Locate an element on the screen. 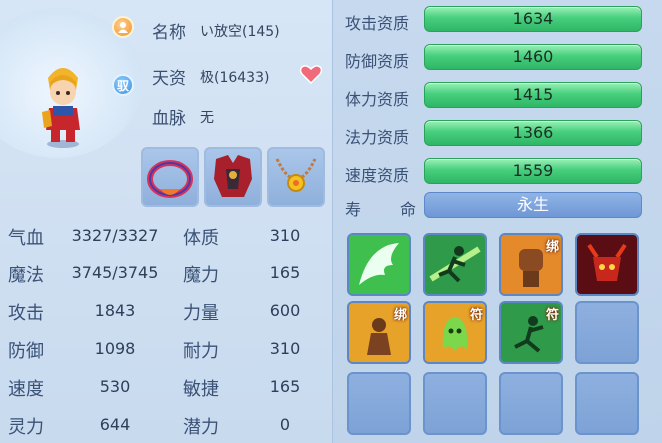 The height and width of the screenshot is (443, 662). demon-skull-icon is located at coordinates (607, 264).